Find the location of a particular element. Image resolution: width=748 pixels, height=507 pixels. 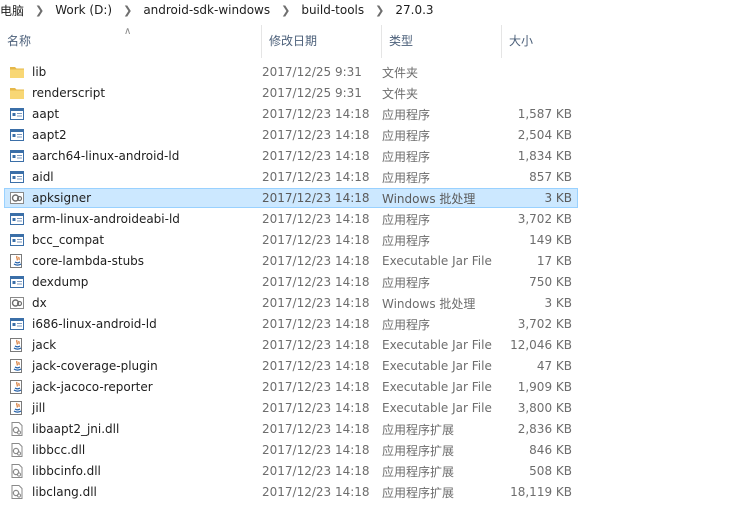

file-name-cell: libclang.dll is located at coordinates (133, 492).